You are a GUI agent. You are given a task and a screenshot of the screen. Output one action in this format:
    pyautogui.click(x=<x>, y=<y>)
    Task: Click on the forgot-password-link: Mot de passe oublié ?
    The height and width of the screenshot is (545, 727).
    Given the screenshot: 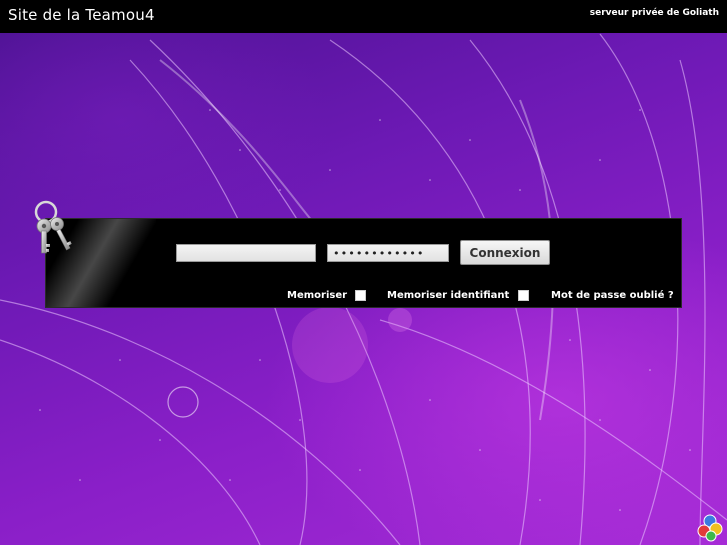 What is the action you would take?
    pyautogui.click(x=612, y=295)
    